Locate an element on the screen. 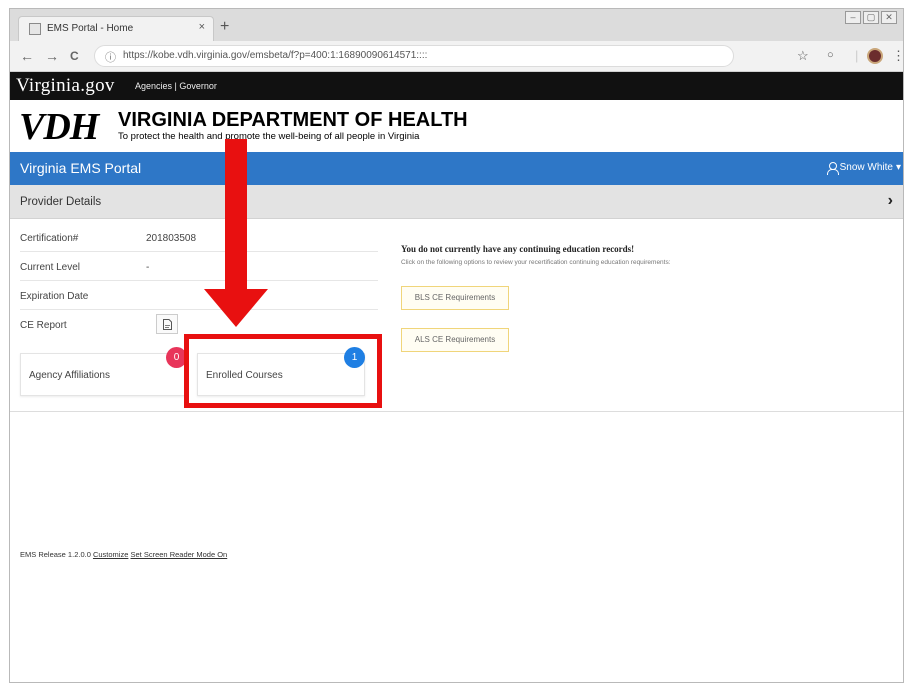 This screenshot has height=687, width=909. bookmark-star-icon: ☆ is located at coordinates (803, 56).